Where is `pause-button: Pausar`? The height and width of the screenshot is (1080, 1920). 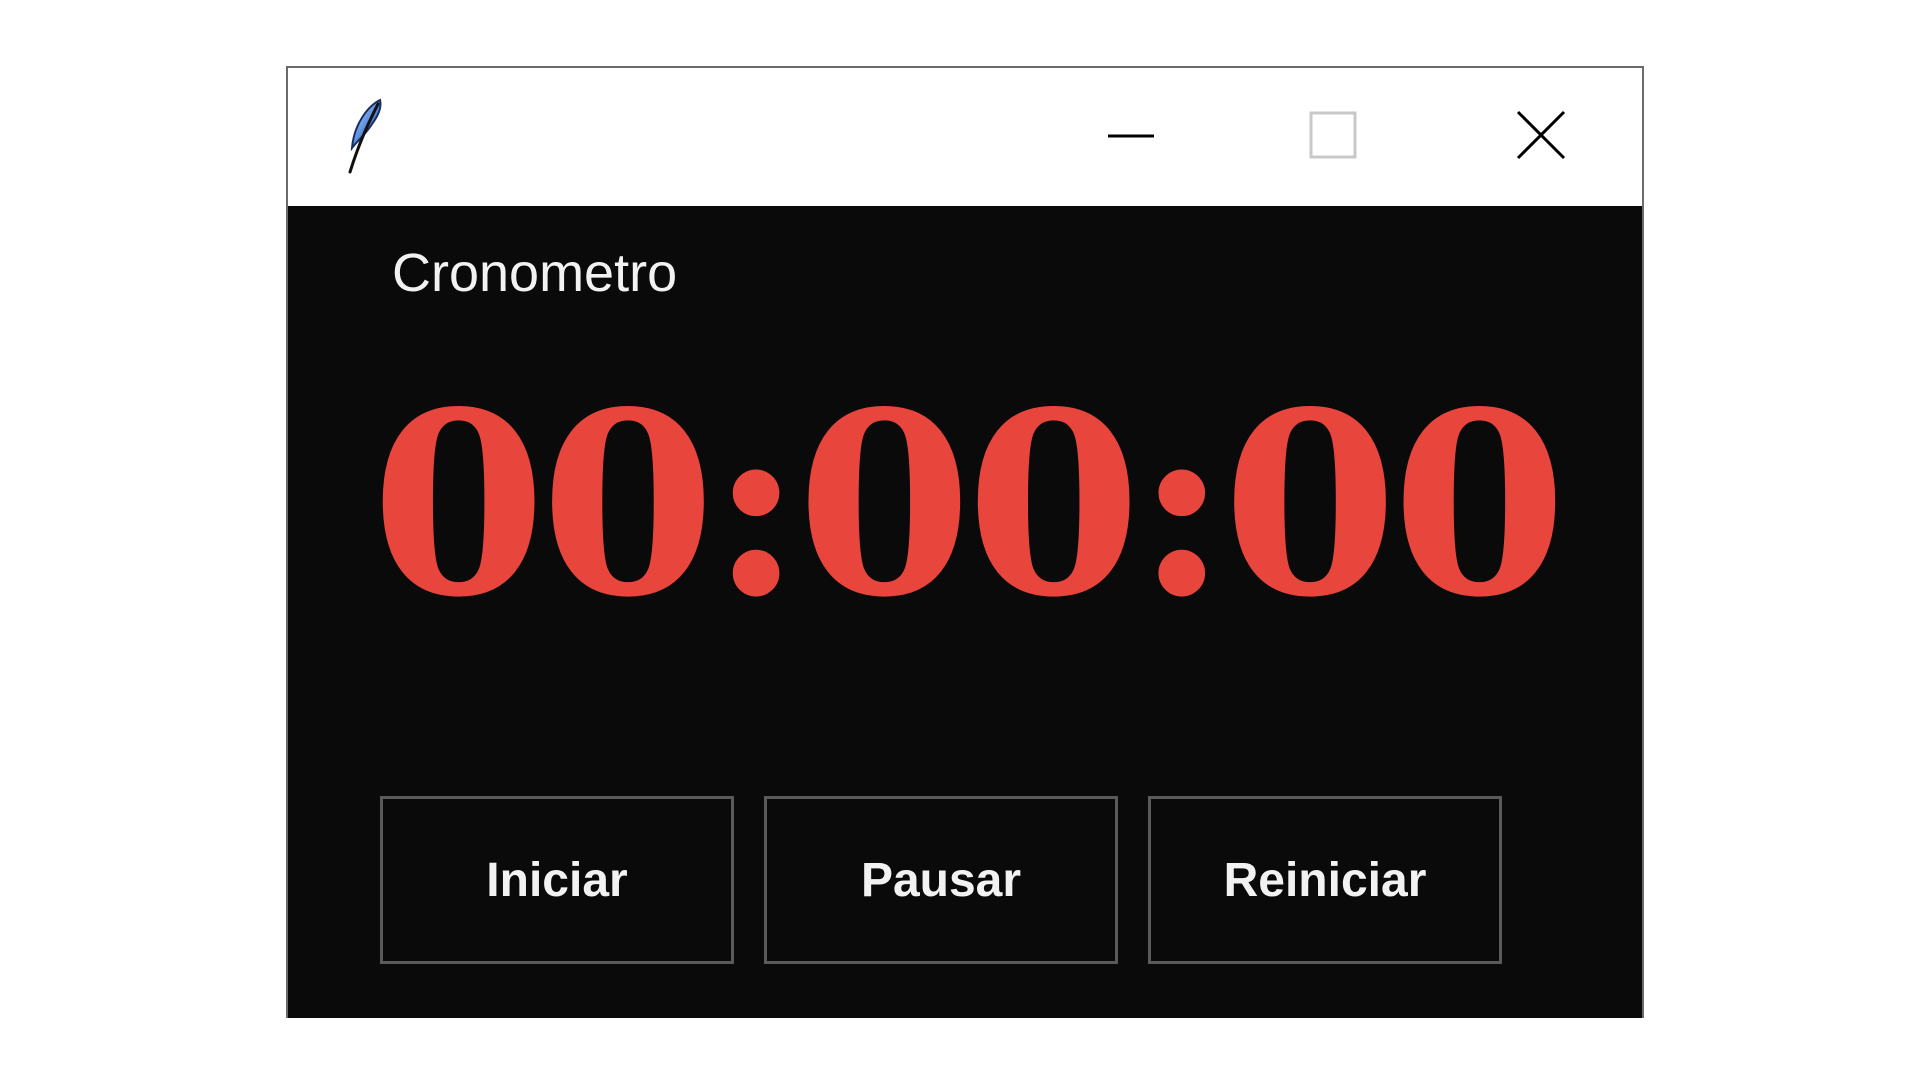 pause-button: Pausar is located at coordinates (941, 880).